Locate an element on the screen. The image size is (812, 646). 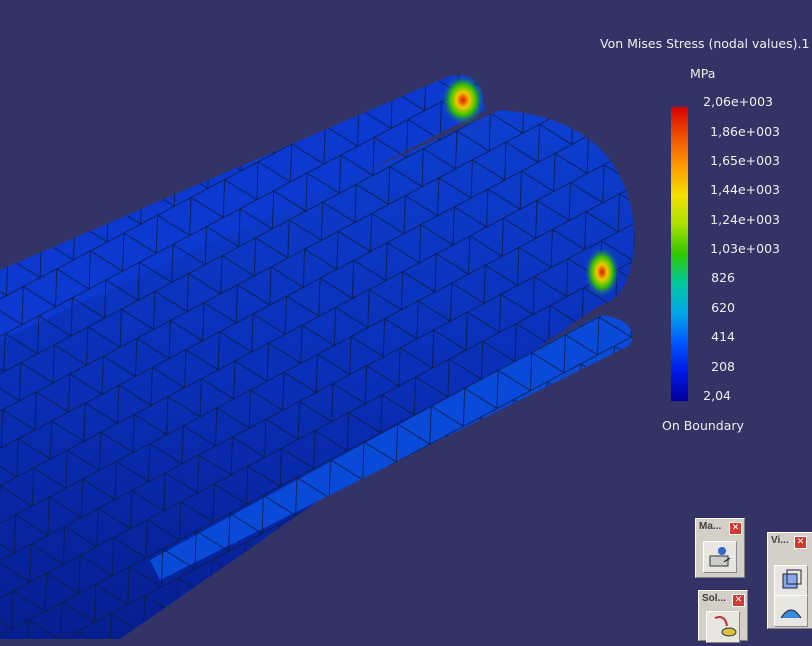
compute-icon is located at coordinates (723, 627).